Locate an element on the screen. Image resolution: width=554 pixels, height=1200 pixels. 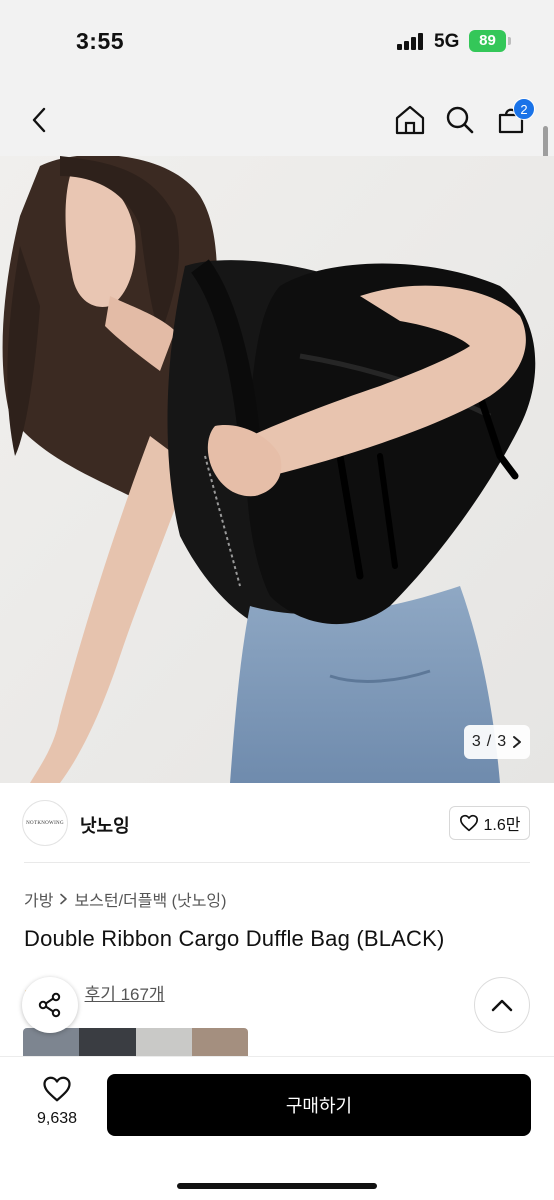
home-icon is located at coordinates (410, 120).